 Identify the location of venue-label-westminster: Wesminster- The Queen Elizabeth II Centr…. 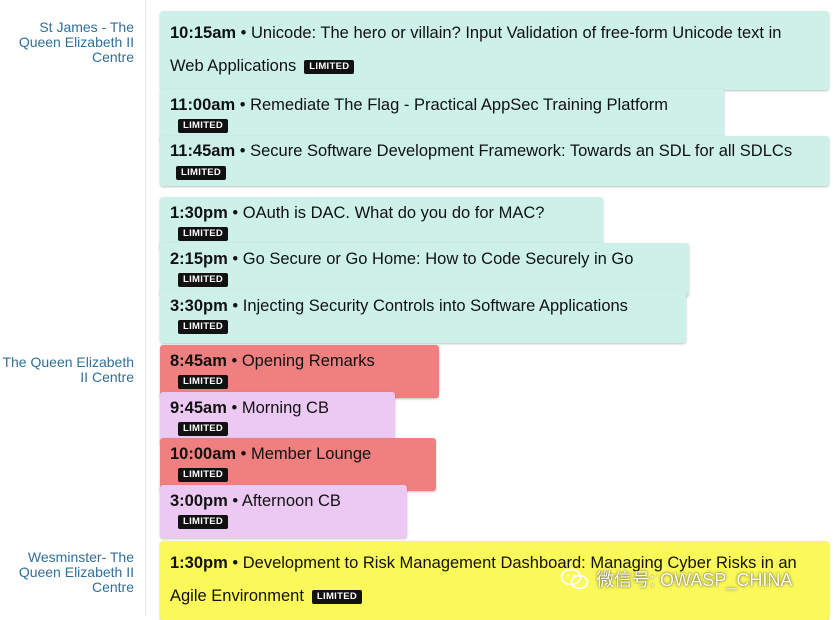
(76, 572).